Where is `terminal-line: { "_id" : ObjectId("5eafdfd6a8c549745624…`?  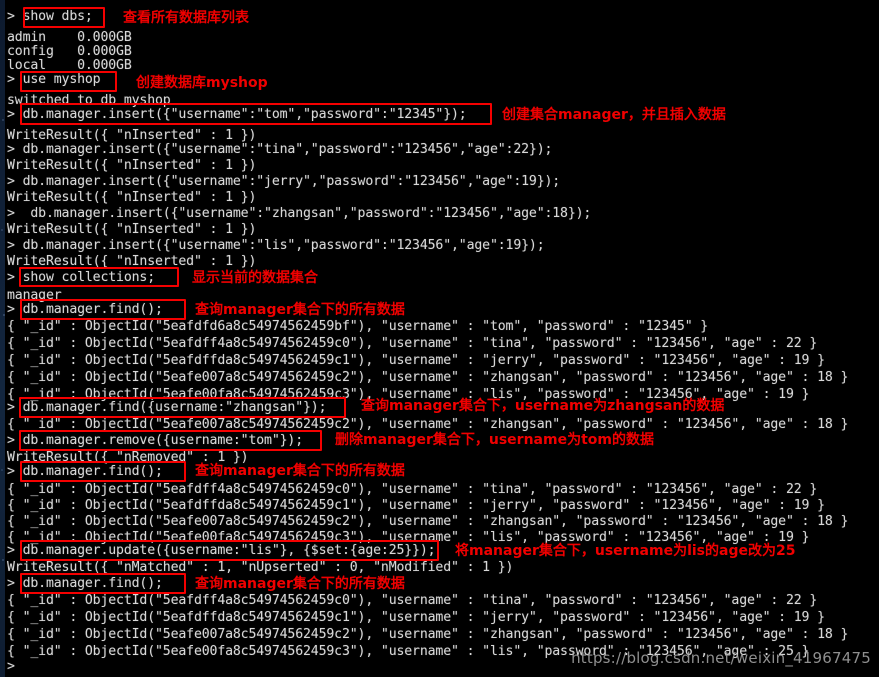 terminal-line: { "_id" : ObjectId("5eafdfd6a8c549745624… is located at coordinates (358, 326).